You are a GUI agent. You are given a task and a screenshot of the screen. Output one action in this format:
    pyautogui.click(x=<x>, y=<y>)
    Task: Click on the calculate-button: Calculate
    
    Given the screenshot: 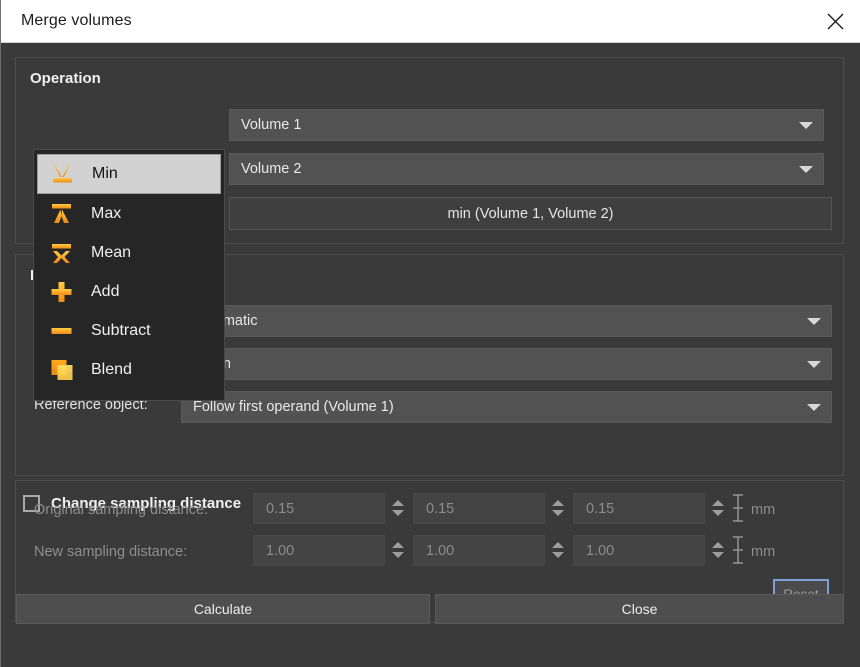 What is the action you would take?
    pyautogui.click(x=223, y=609)
    